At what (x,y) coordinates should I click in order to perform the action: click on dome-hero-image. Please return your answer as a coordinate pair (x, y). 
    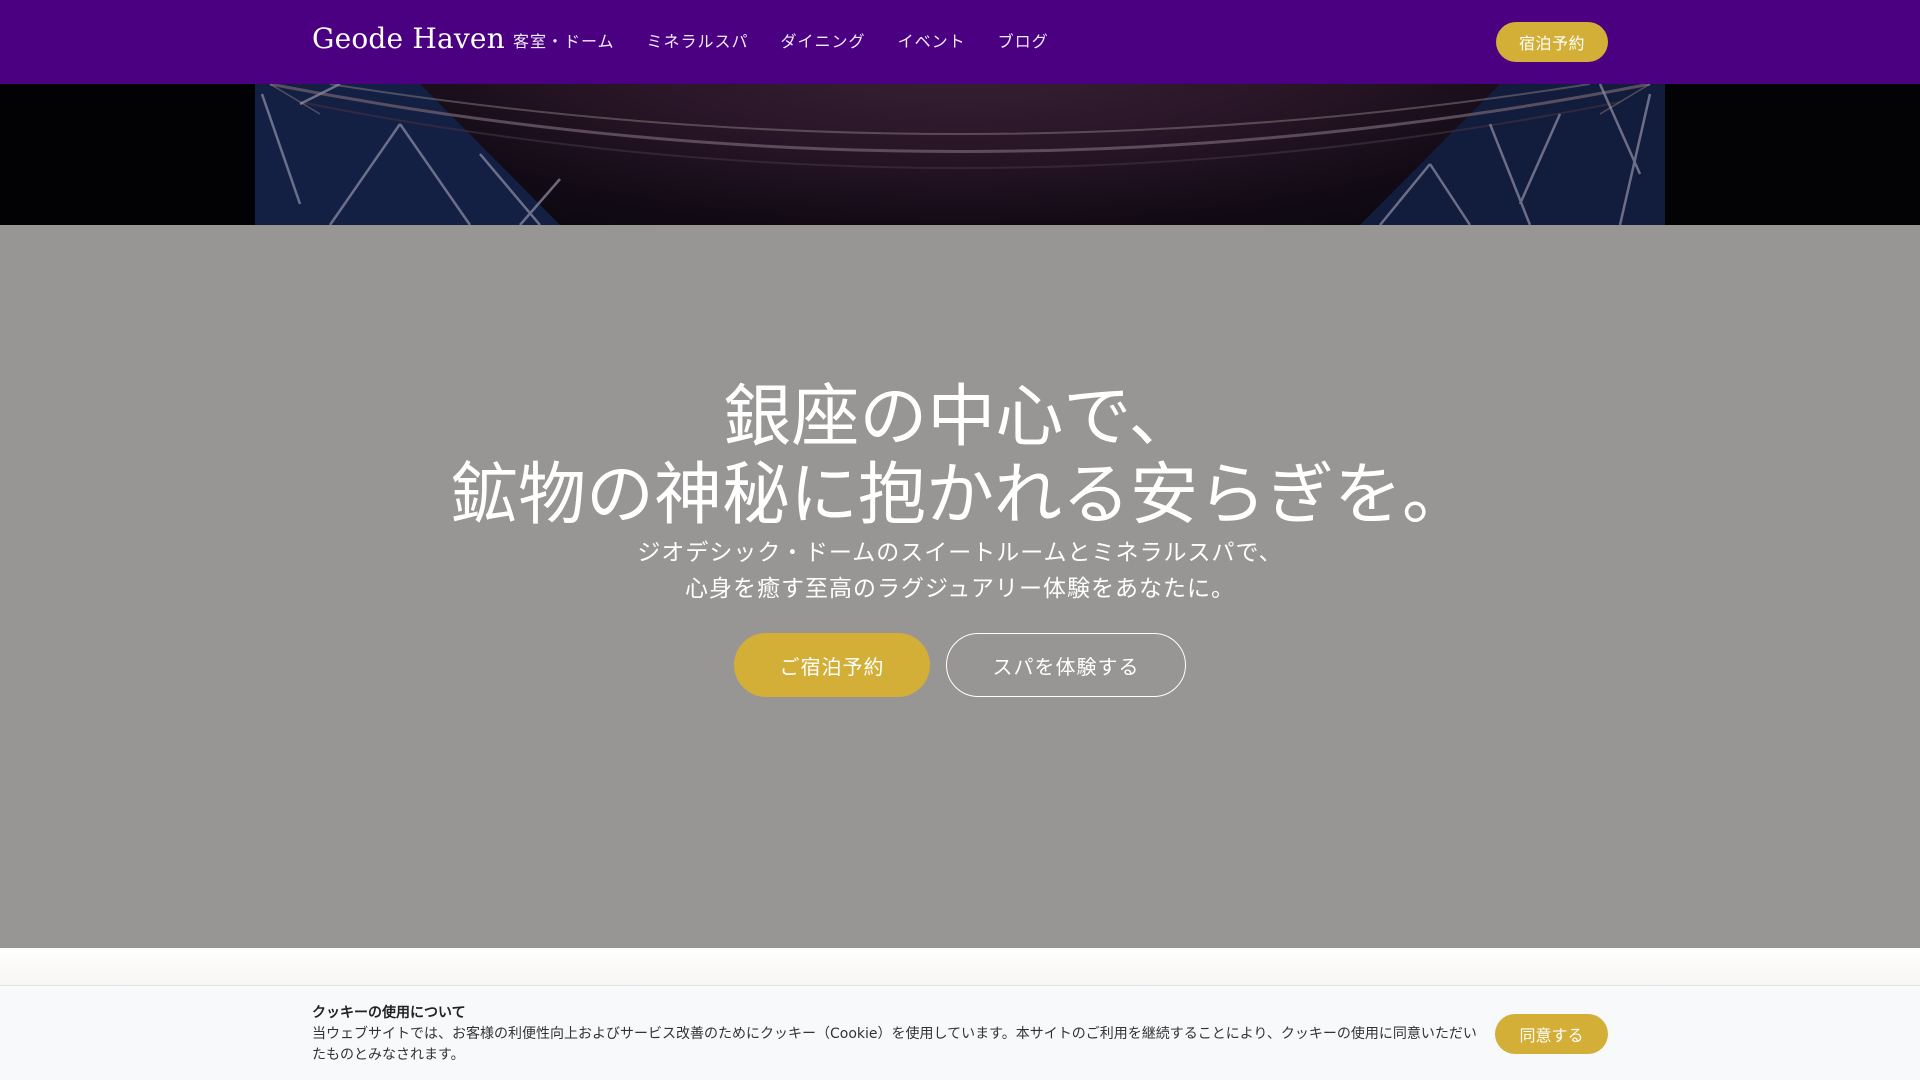
    Looking at the image, I should click on (960, 154).